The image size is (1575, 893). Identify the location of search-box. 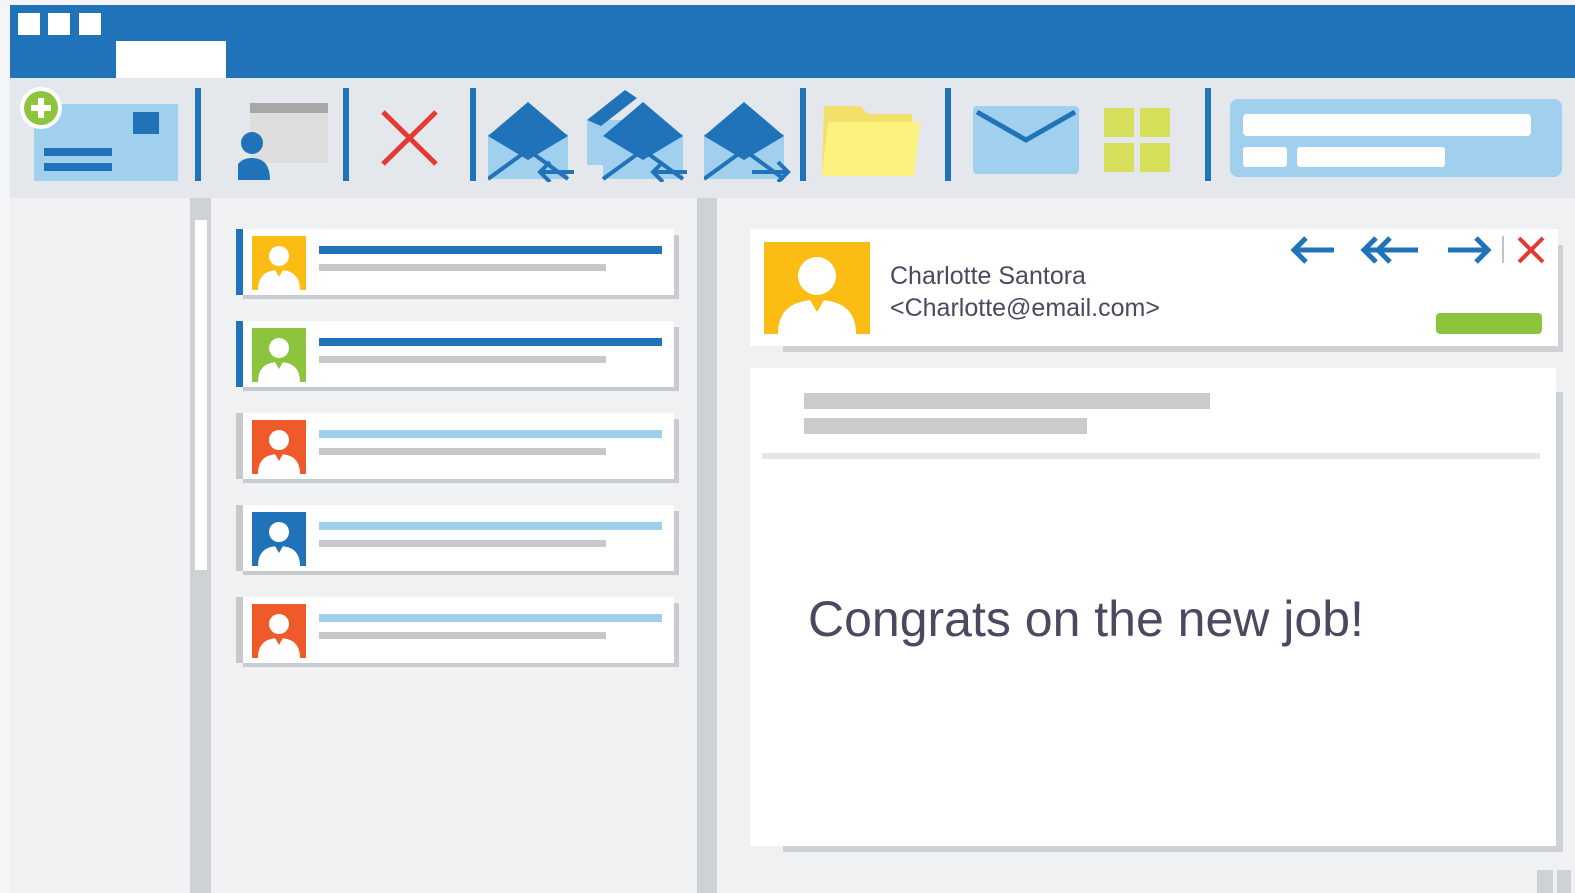
(1396, 138).